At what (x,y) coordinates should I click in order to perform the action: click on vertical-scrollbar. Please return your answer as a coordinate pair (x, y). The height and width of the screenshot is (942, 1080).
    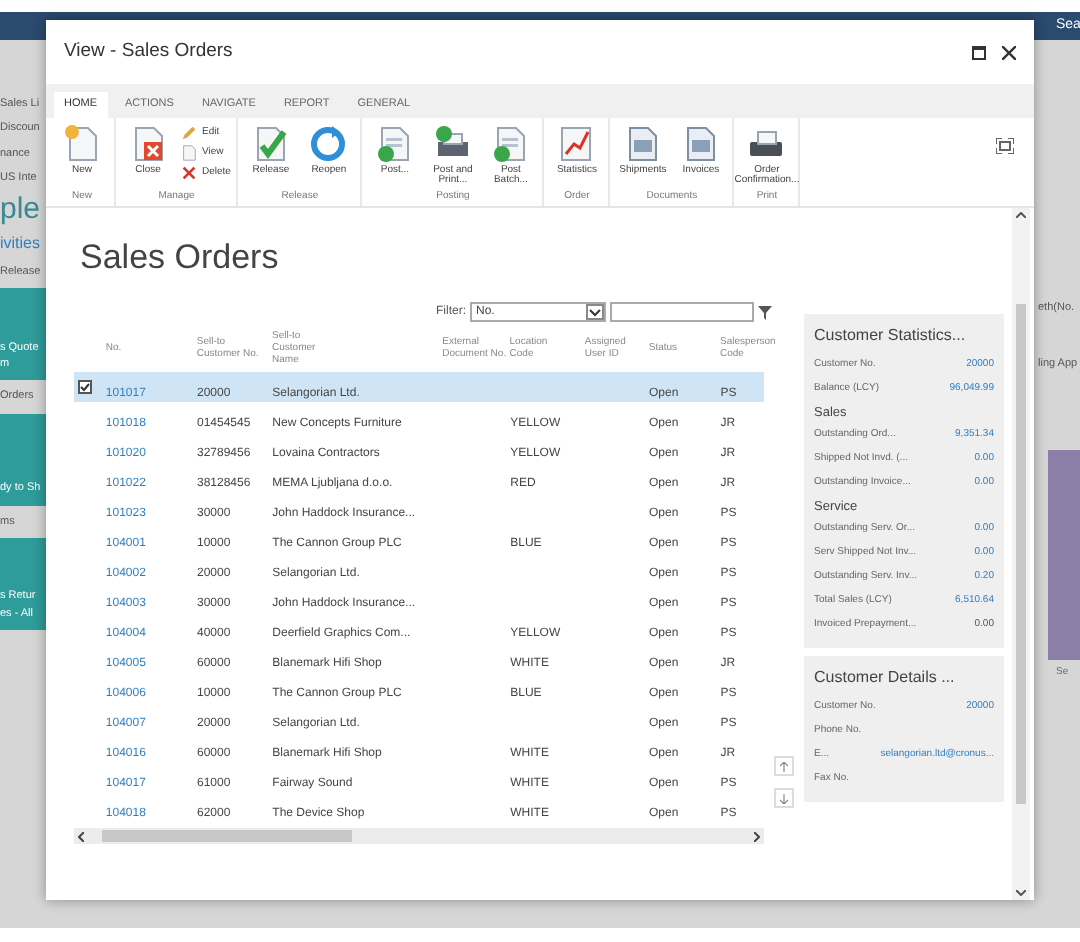
    Looking at the image, I should click on (1021, 554).